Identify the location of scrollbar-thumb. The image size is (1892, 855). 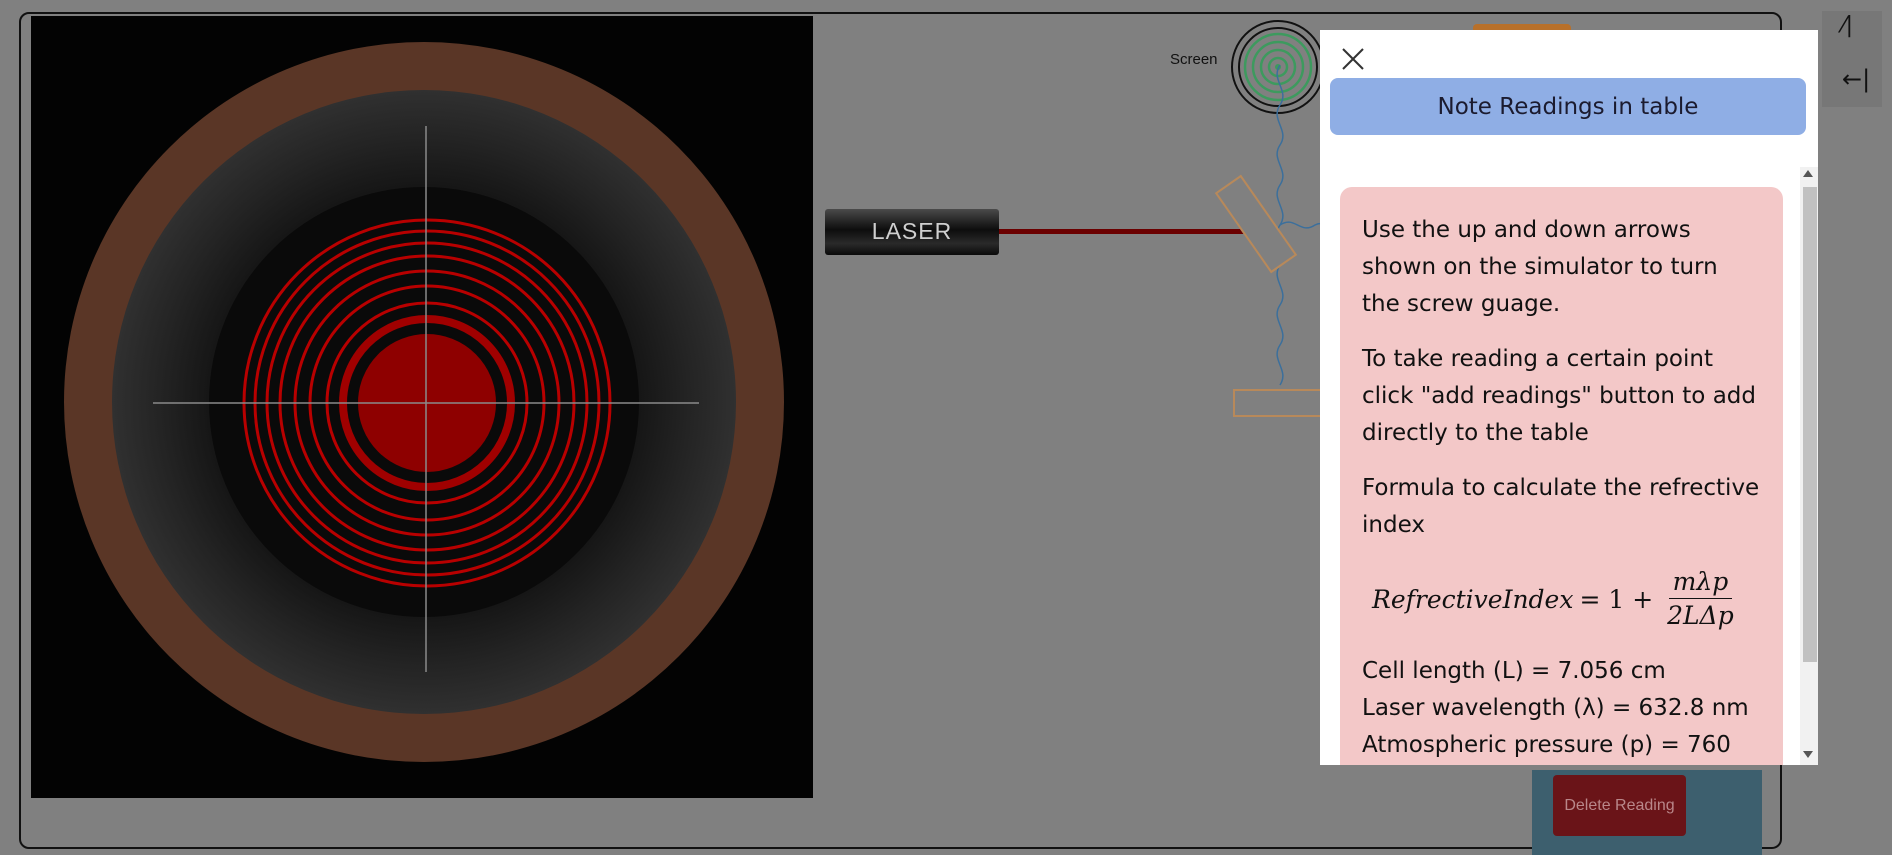
(1810, 424).